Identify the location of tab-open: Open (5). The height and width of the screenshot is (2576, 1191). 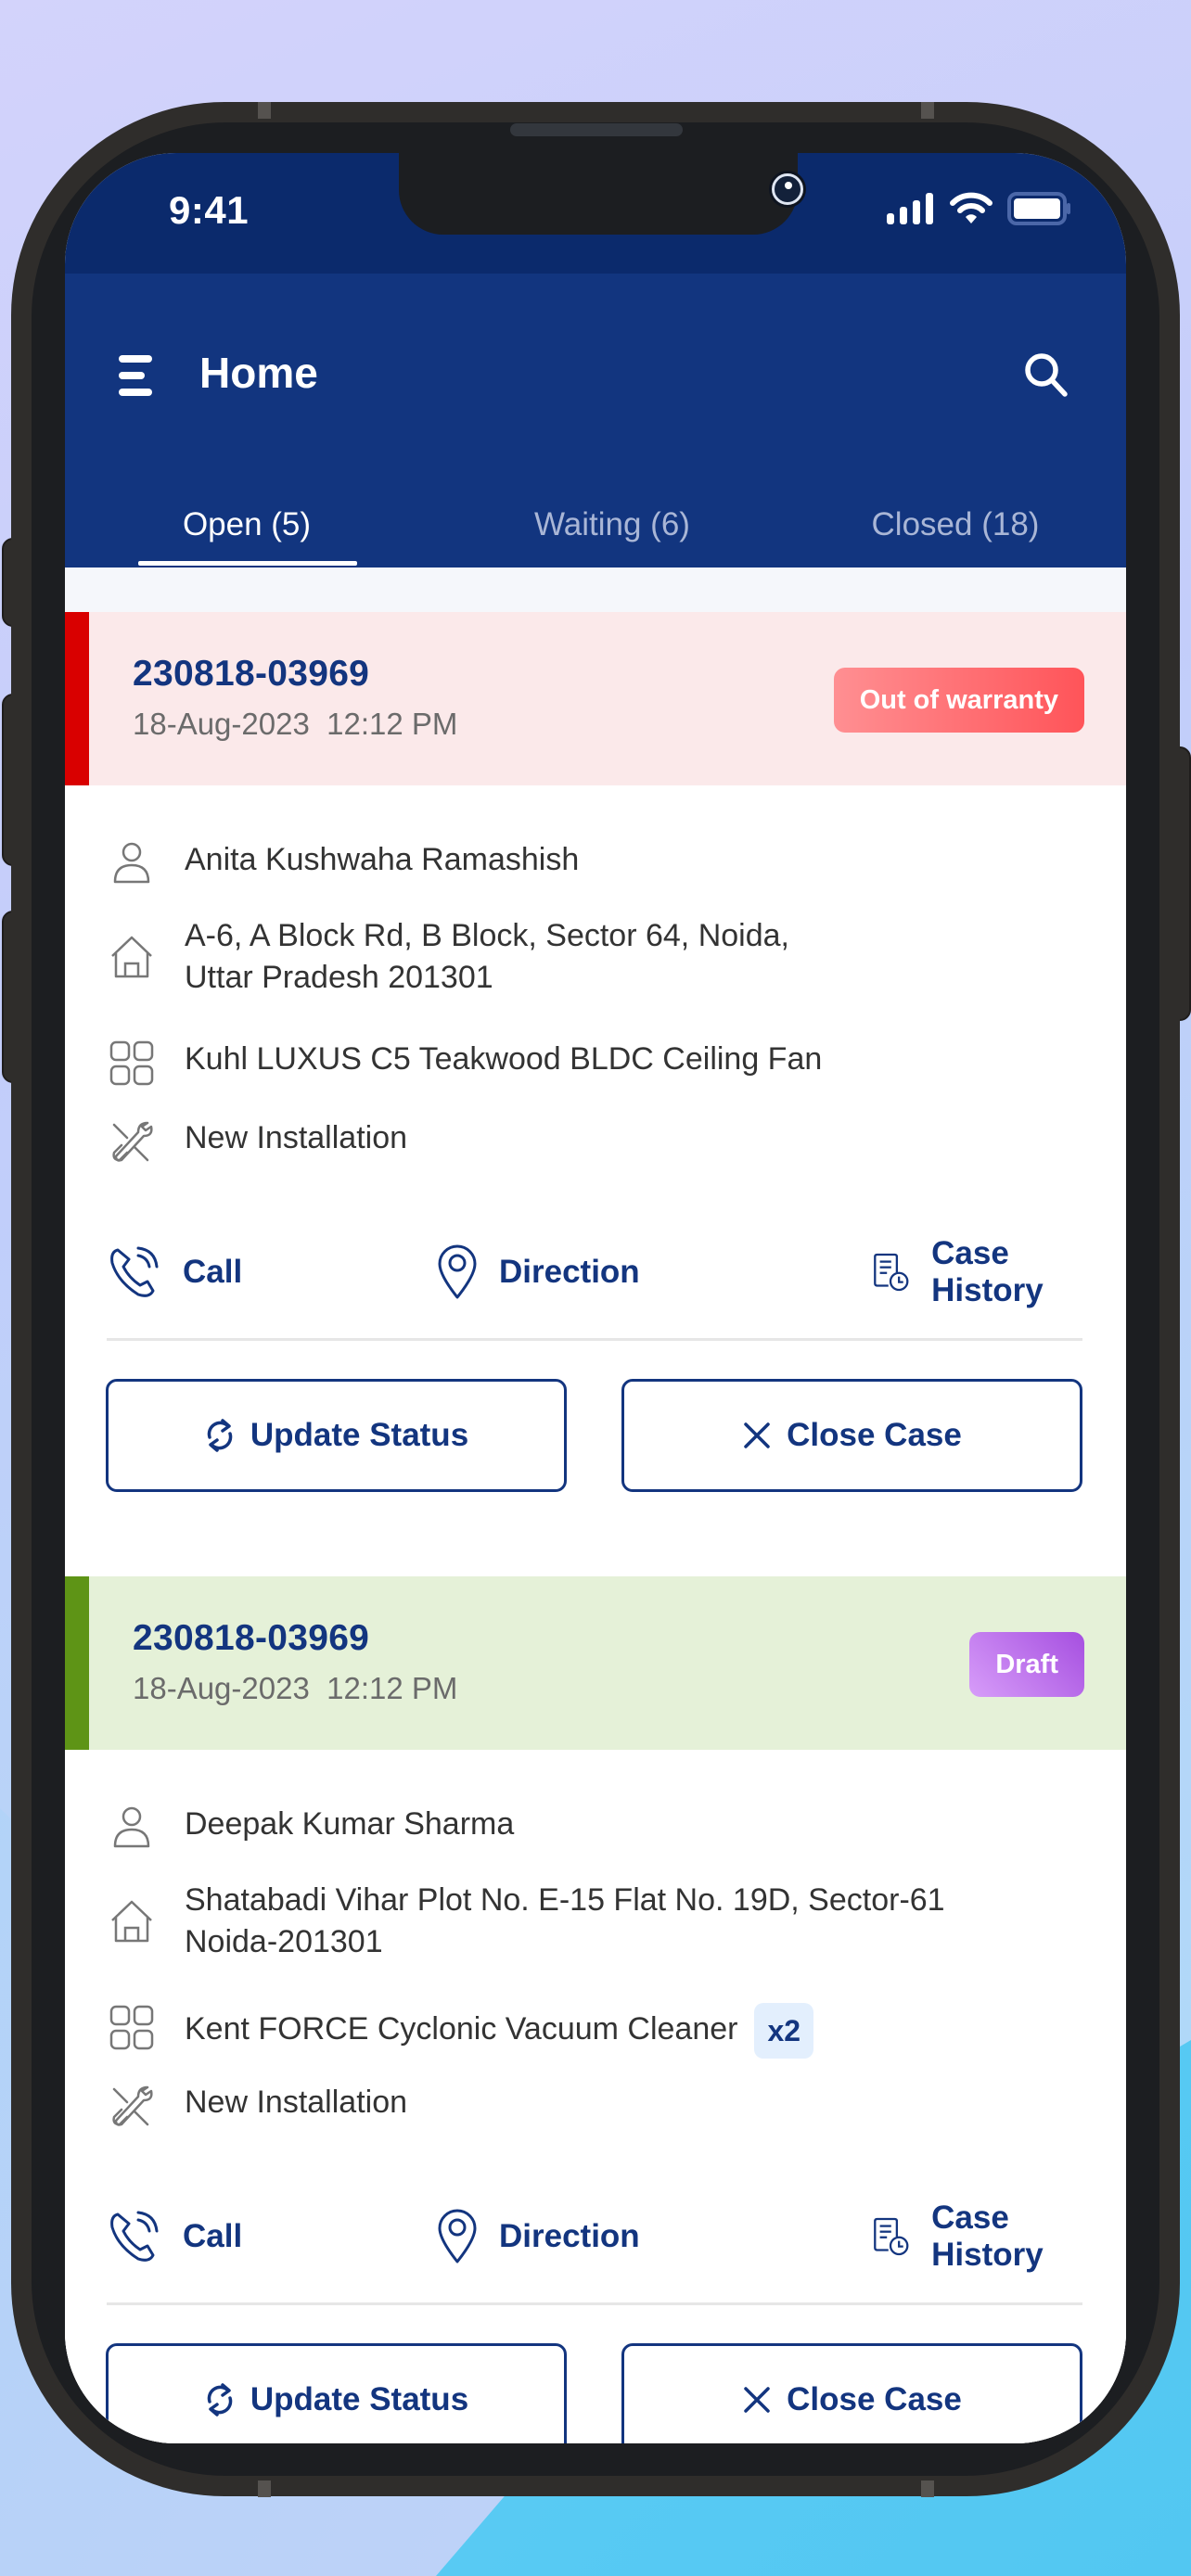
(247, 524).